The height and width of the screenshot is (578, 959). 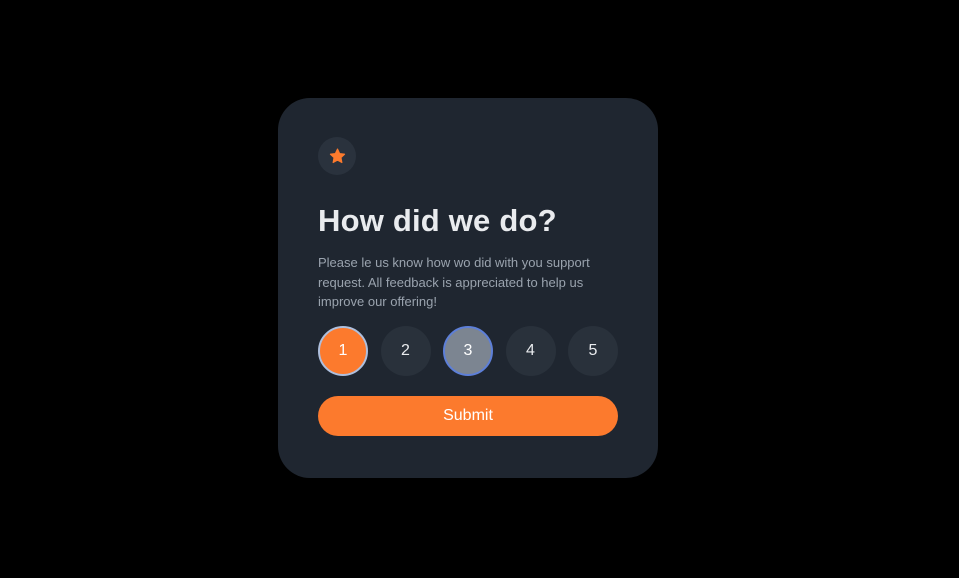 I want to click on star-icon, so click(x=337, y=156).